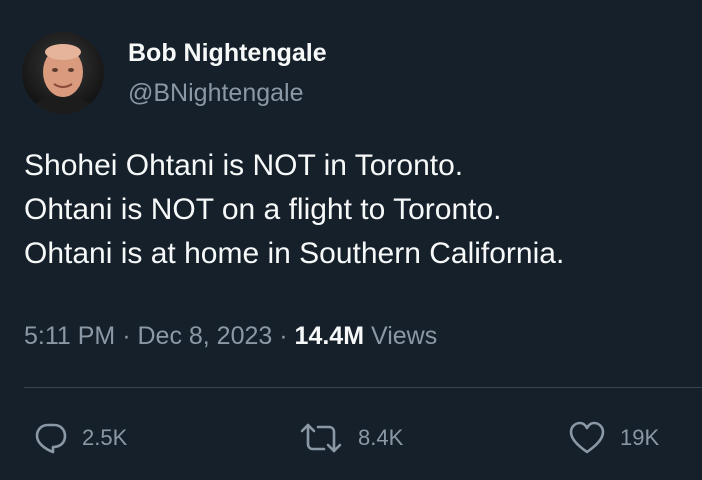 The width and height of the screenshot is (702, 480). Describe the element at coordinates (227, 53) in the screenshot. I see `author-name: Bob Nightengale` at that location.